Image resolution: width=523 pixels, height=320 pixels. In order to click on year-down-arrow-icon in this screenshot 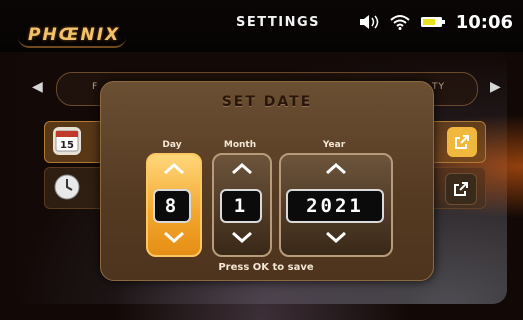, I will do `click(336, 237)`.